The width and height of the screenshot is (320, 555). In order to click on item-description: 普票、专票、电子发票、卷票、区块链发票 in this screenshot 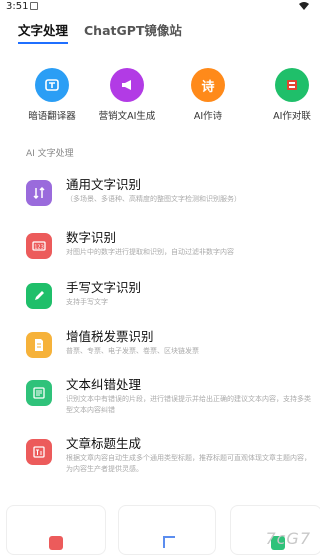, I will do `click(132, 351)`.